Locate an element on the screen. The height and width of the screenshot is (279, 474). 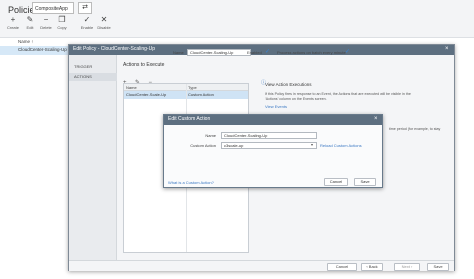
create-label: Create is located at coordinates (12, 27).